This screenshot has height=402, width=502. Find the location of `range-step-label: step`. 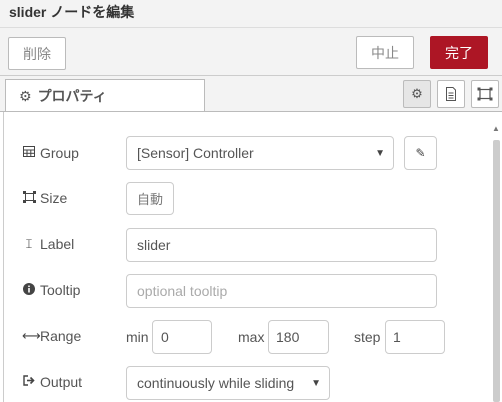

range-step-label: step is located at coordinates (367, 337).